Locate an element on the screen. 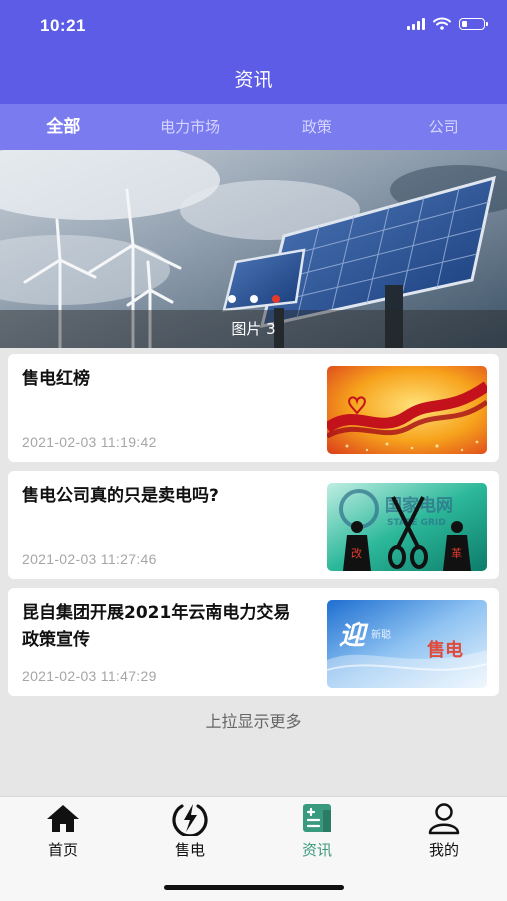 The width and height of the screenshot is (507, 901). category-tabs: 全部 电力市场 政策 公司 is located at coordinates (253, 127).